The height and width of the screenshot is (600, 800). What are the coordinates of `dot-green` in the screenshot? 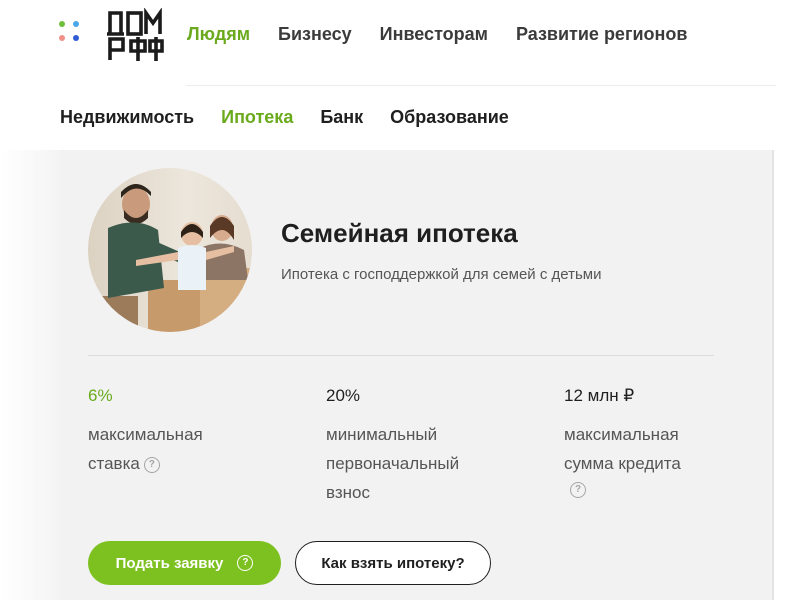 It's located at (62, 24).